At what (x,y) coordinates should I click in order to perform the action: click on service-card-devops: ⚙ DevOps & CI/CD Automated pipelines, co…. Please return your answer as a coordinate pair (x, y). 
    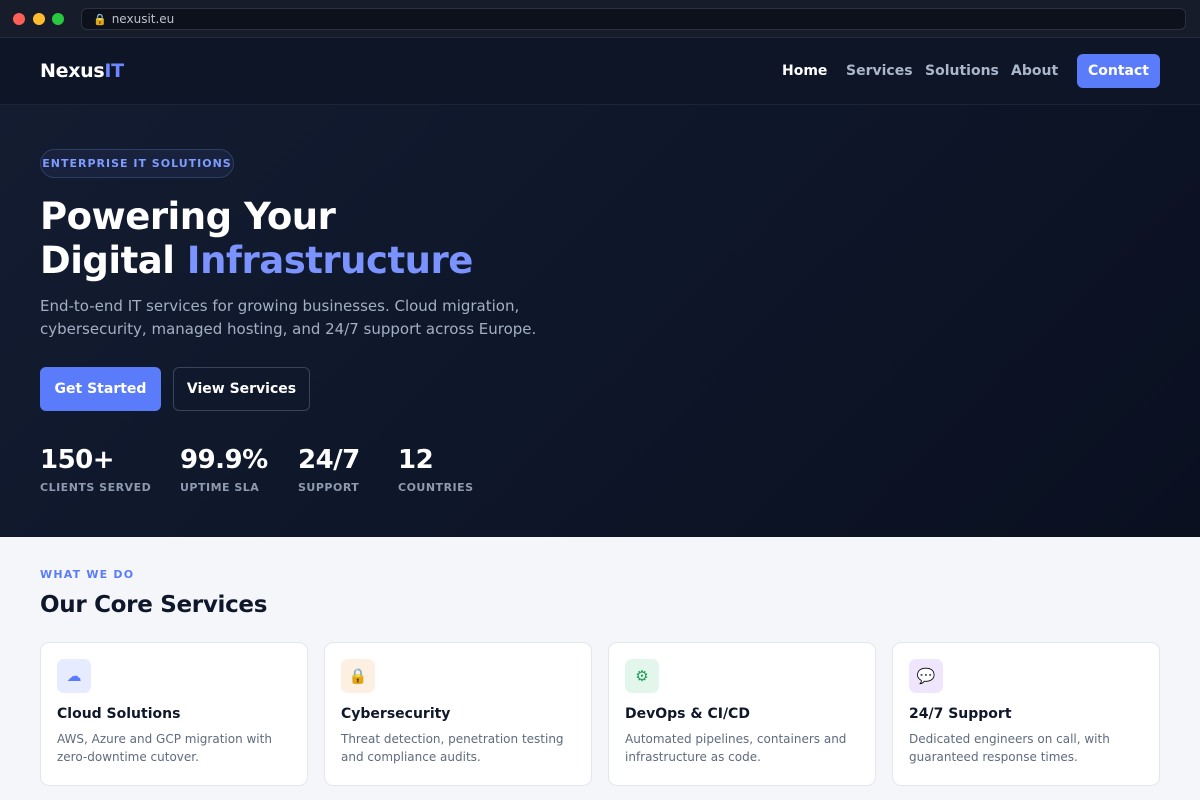
    Looking at the image, I should click on (742, 714).